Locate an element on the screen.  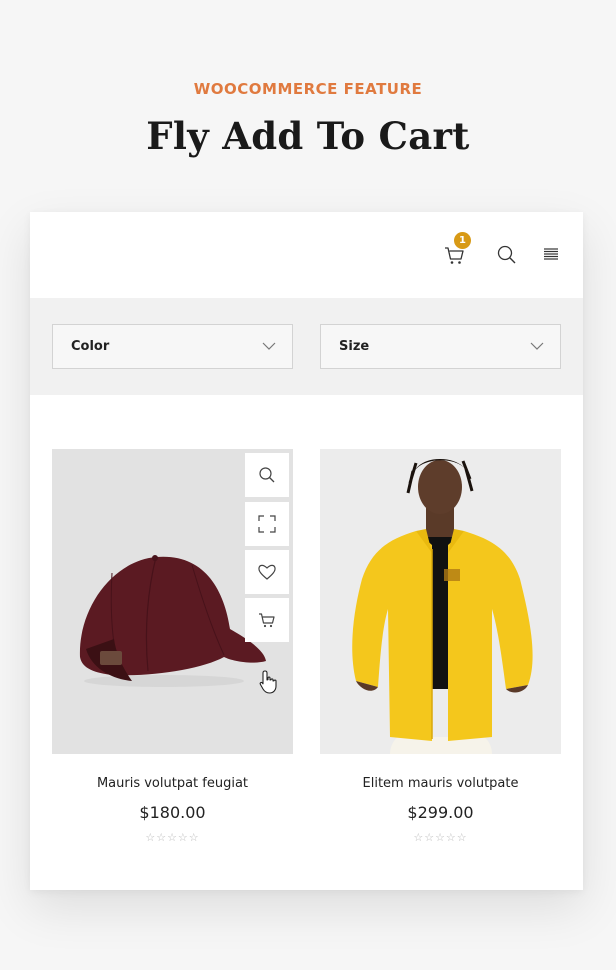
product-price: $299.00 is located at coordinates (440, 812).